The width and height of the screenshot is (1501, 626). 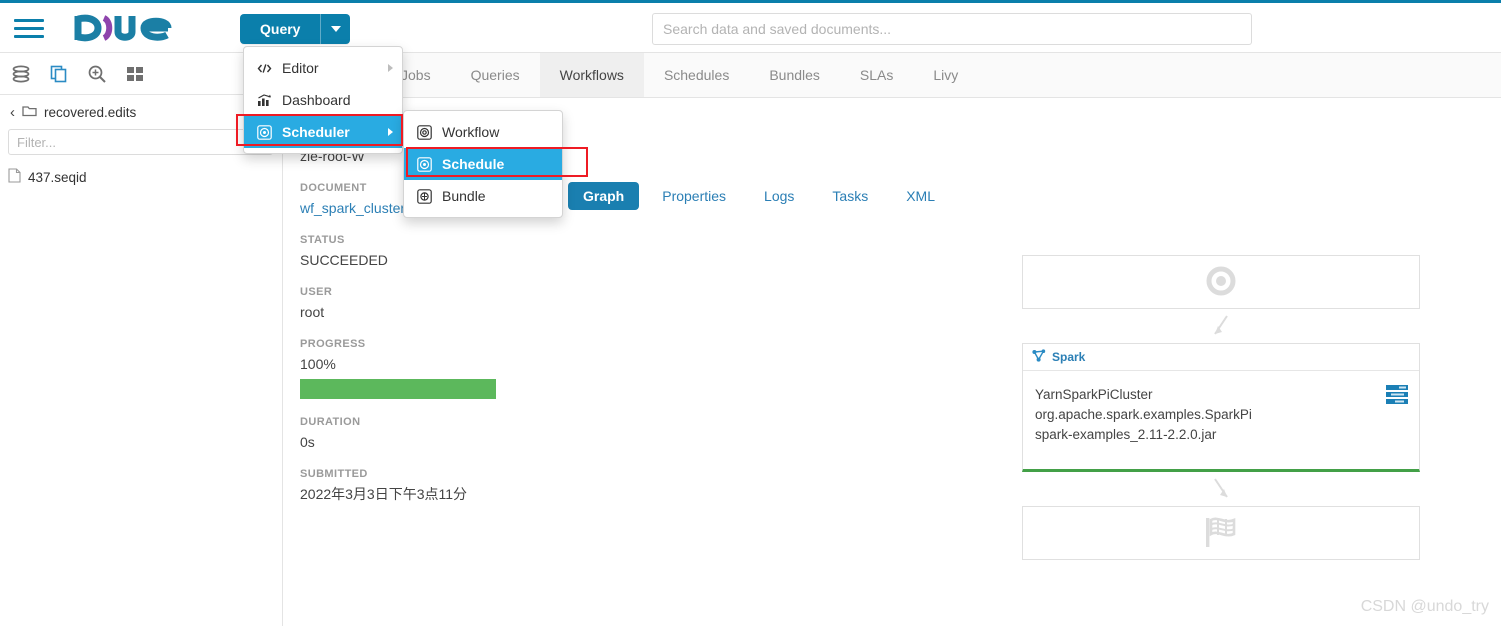 I want to click on tab-graph: Graph, so click(x=604, y=196).